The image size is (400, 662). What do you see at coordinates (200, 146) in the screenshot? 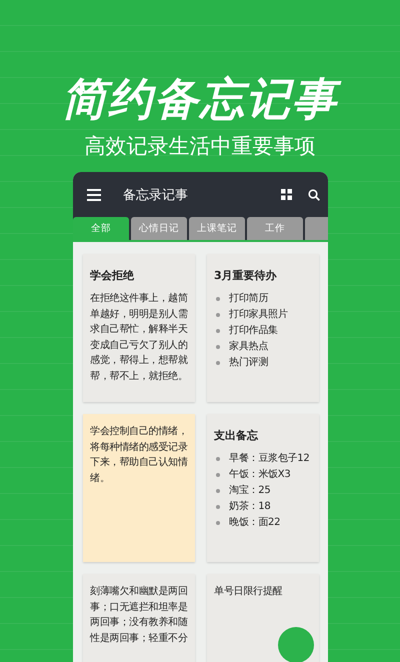
I see `subtitle: 高效记录生活中重要事项` at bounding box center [200, 146].